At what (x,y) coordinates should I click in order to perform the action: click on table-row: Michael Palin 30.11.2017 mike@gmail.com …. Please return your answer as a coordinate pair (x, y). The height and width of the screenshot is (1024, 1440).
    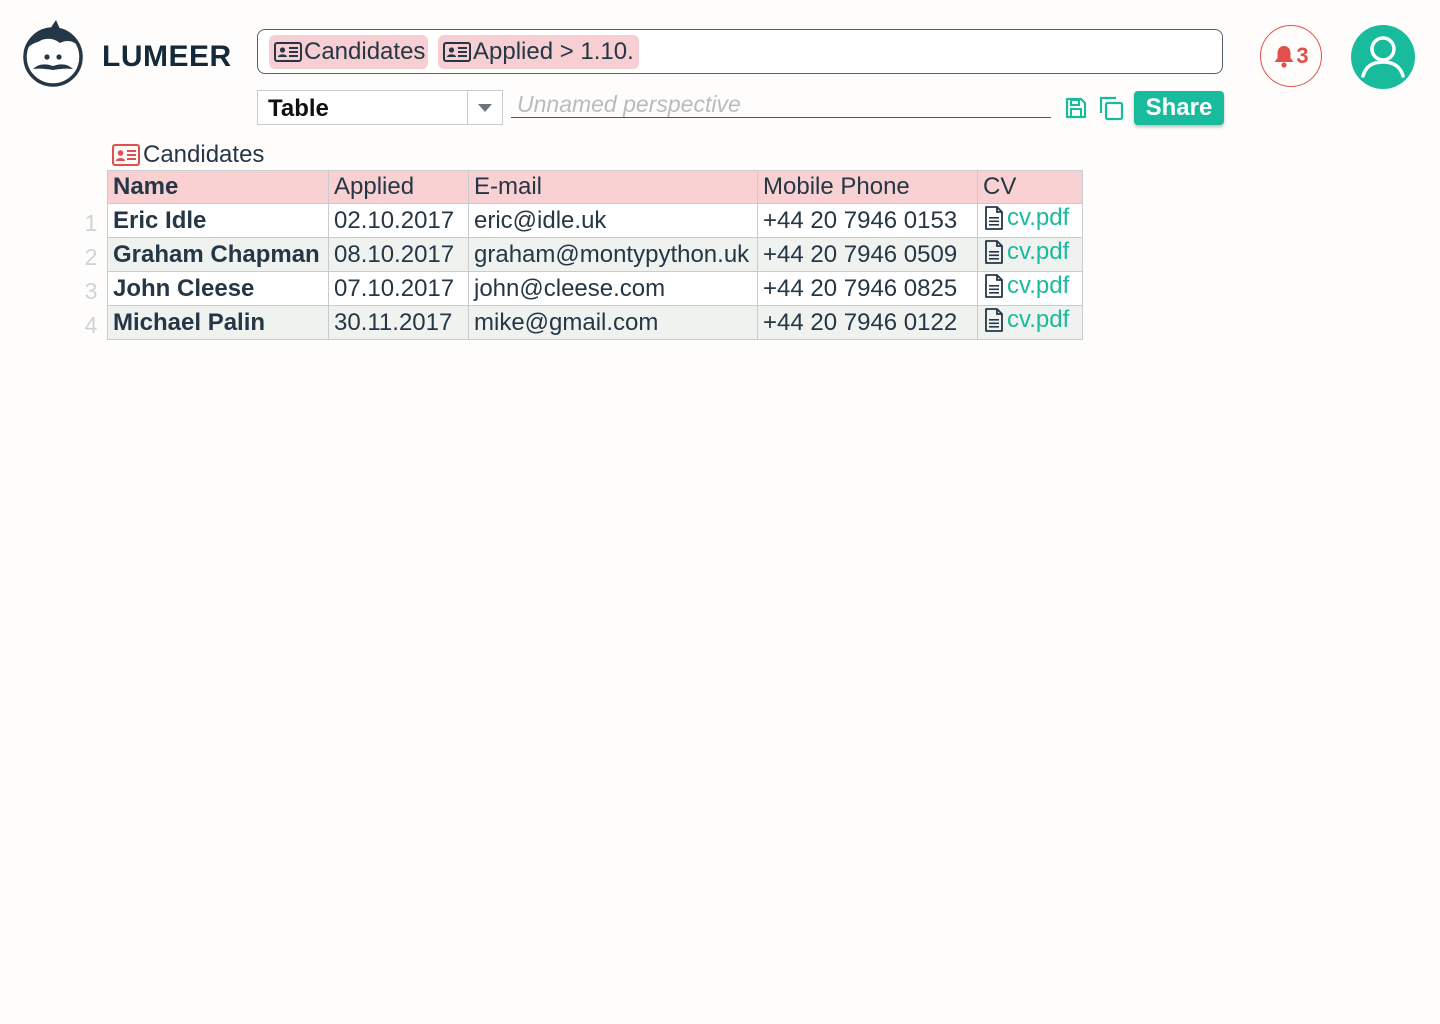
    Looking at the image, I should click on (595, 322).